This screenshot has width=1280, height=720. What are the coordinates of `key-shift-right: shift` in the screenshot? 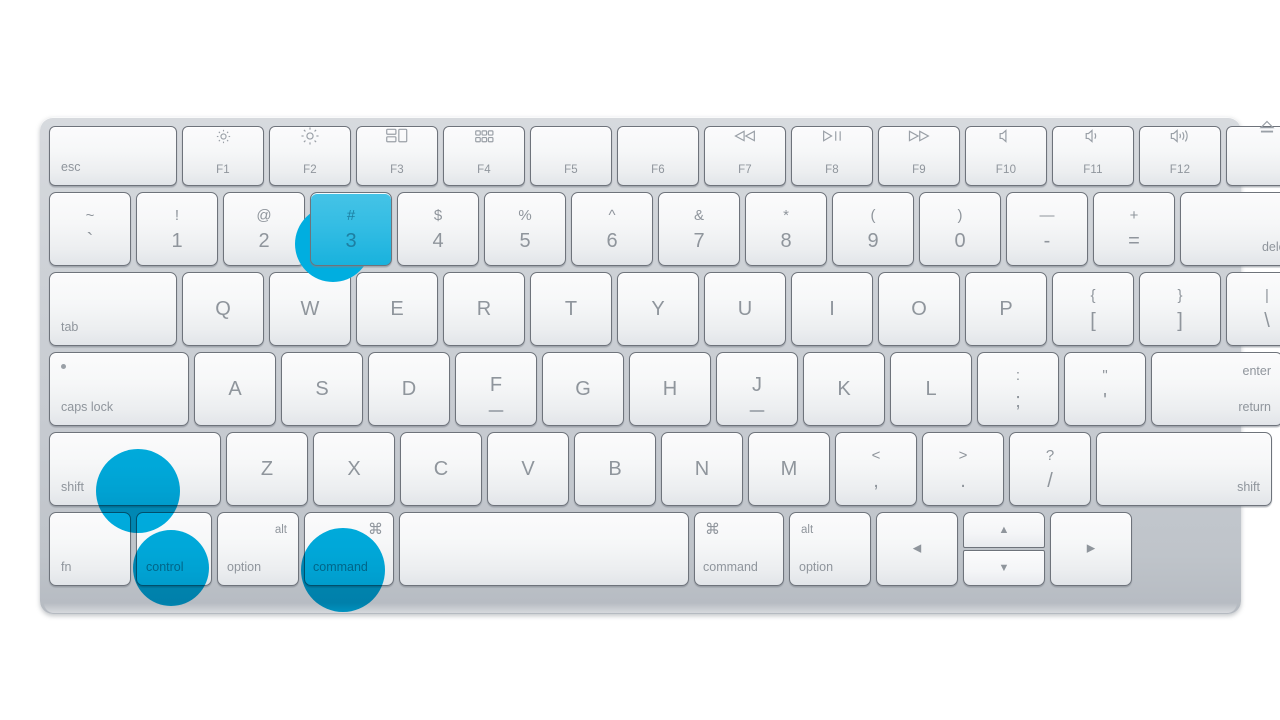 It's located at (1184, 469).